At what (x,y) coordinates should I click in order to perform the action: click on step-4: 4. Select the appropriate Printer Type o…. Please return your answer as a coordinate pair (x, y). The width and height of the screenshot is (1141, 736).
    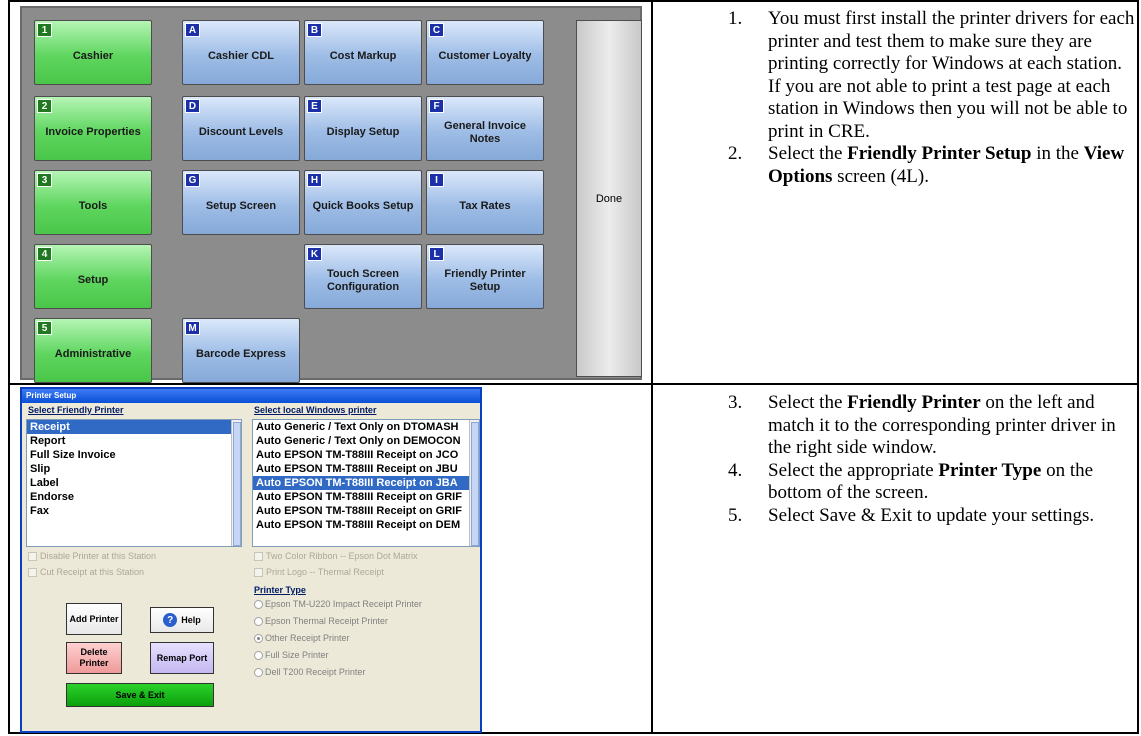
    Looking at the image, I should click on (911, 481).